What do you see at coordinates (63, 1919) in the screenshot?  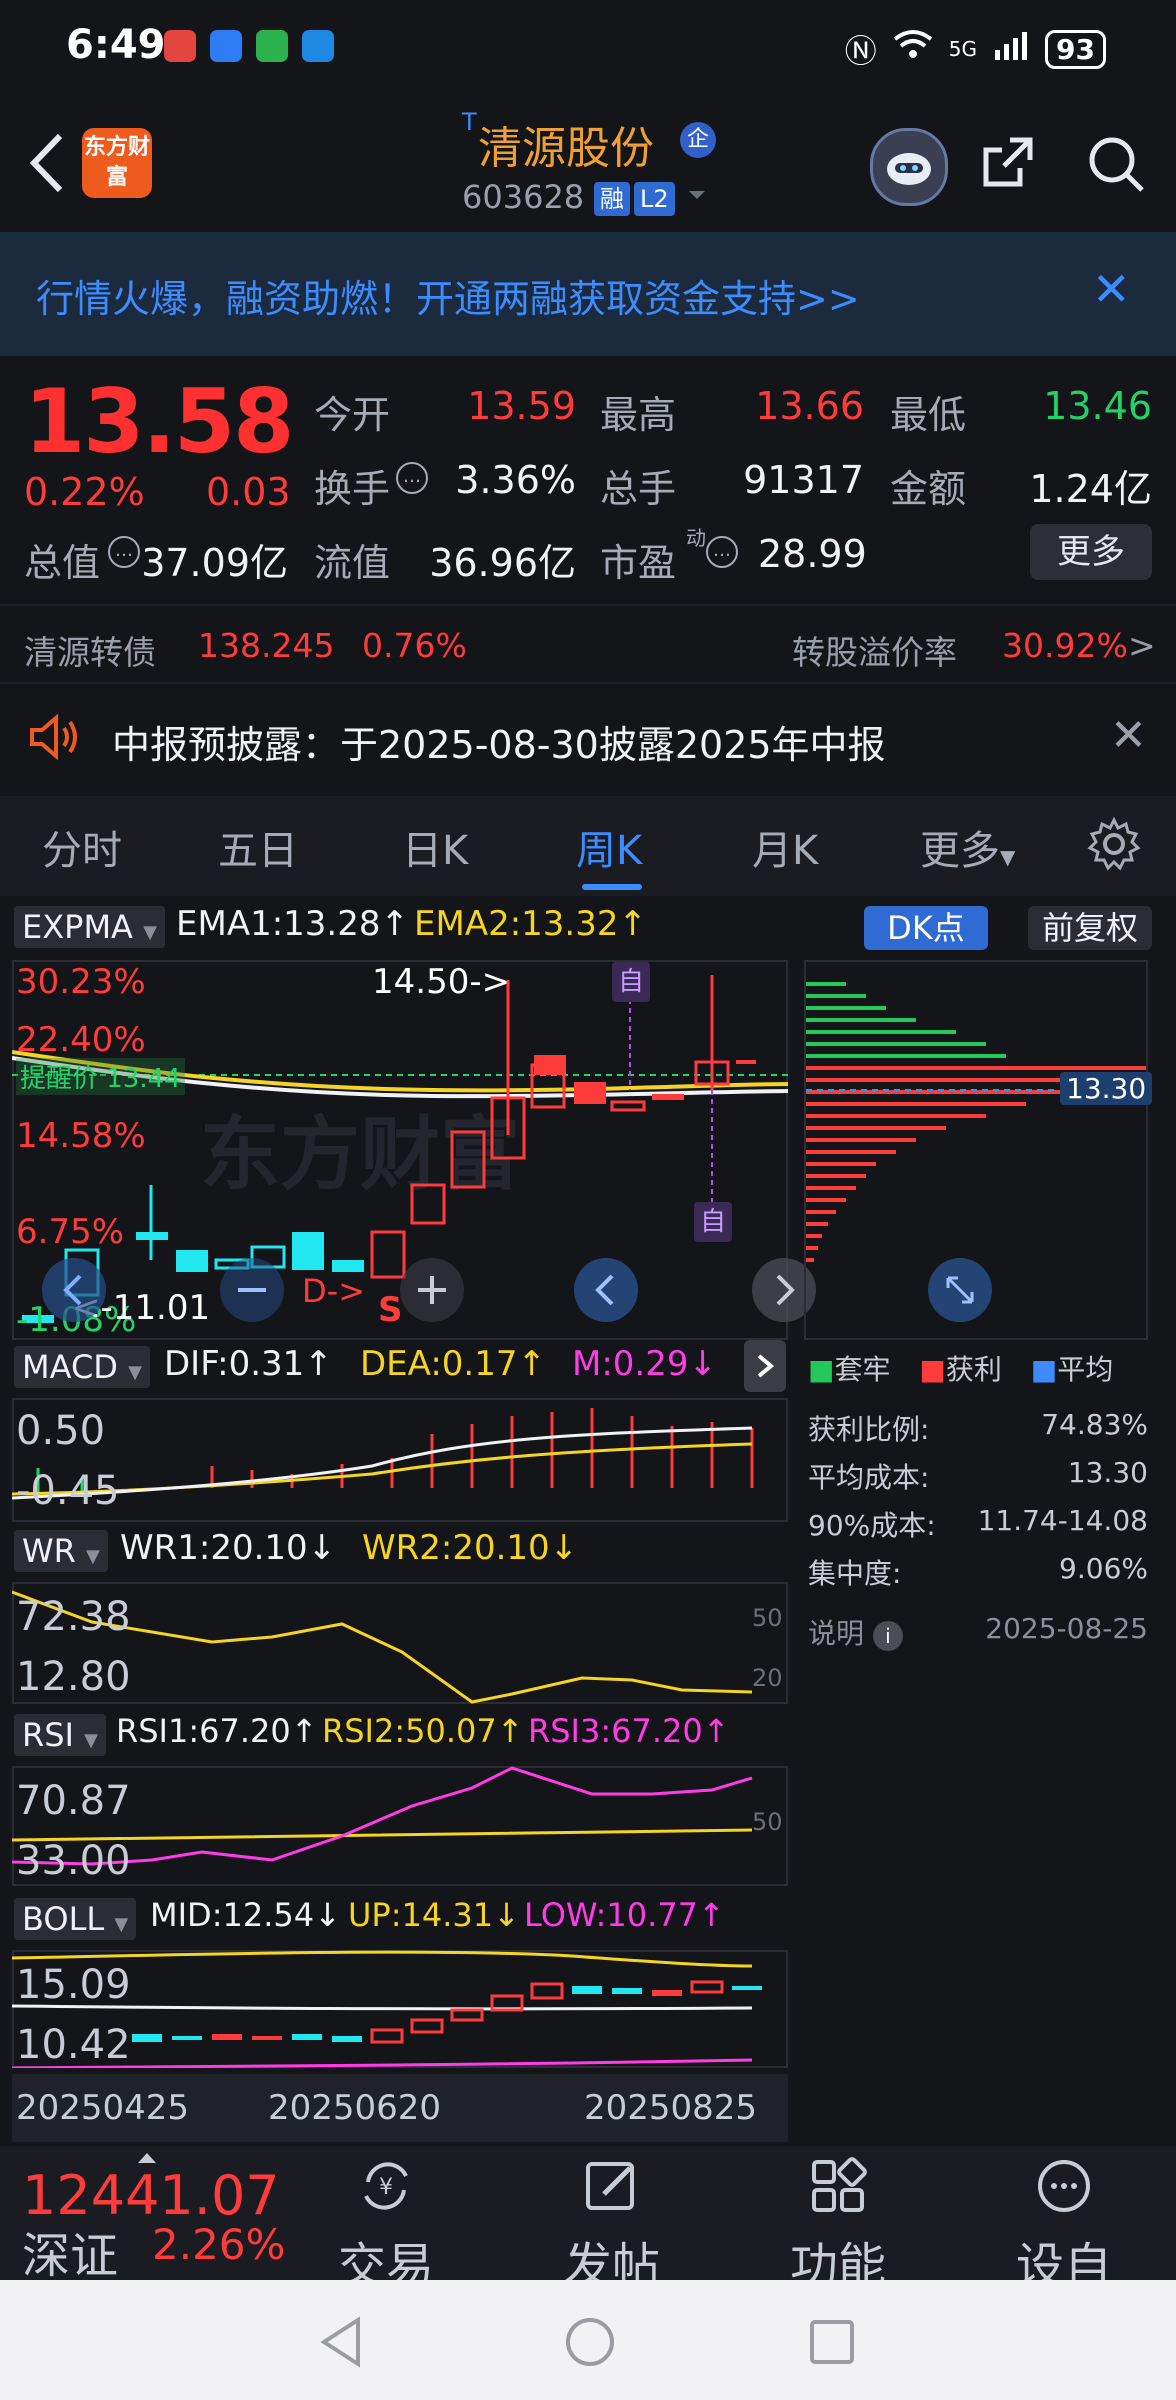 I see `boll-label: BOLL` at bounding box center [63, 1919].